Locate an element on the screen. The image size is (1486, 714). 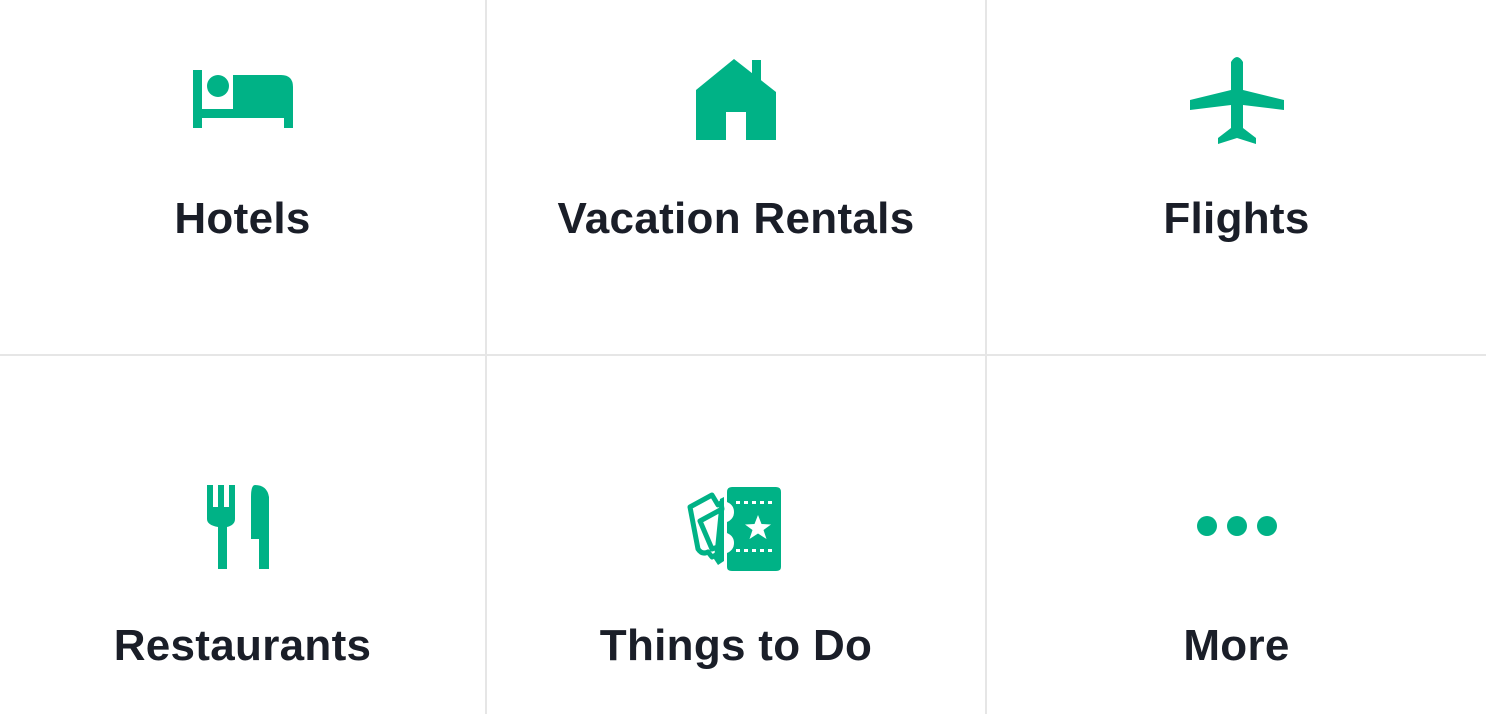
more-dots-icon is located at coordinates (1237, 527).